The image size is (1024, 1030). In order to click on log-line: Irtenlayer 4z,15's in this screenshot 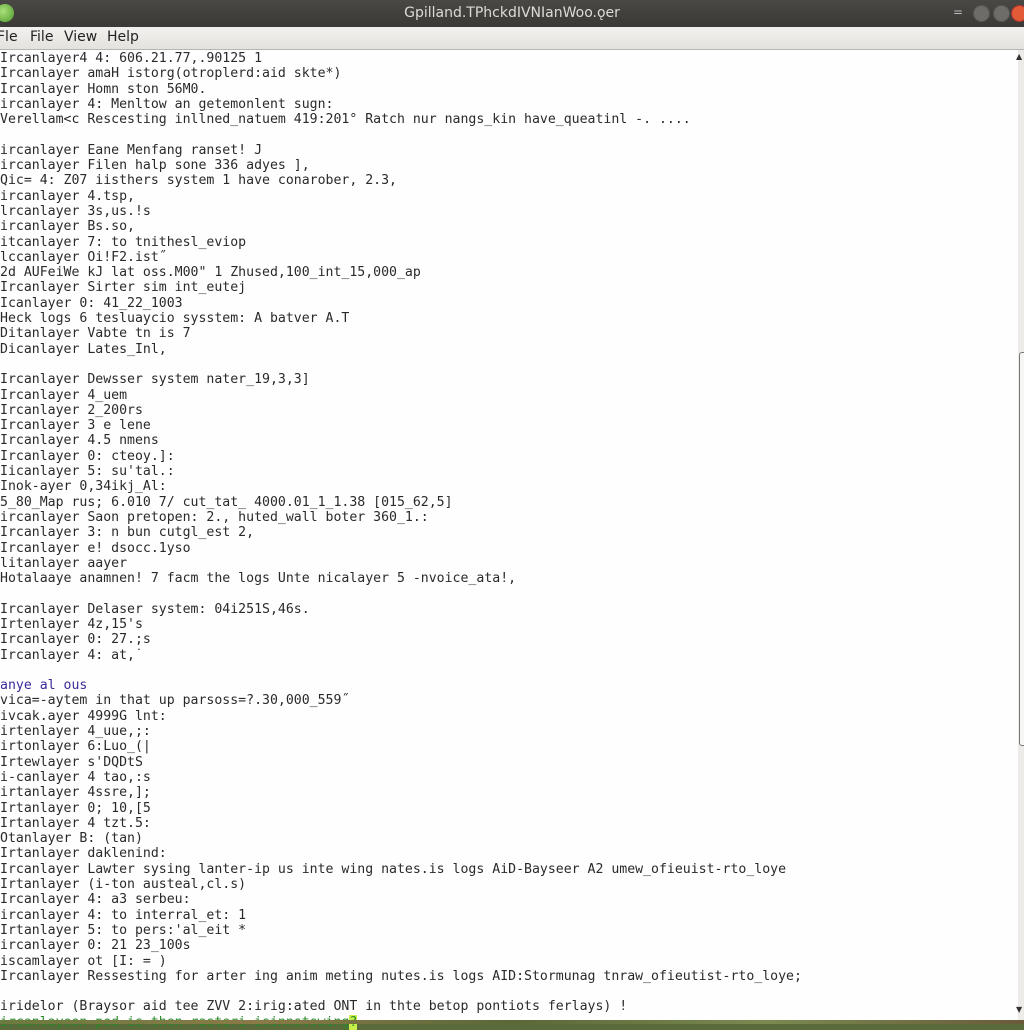, I will do `click(71, 624)`.